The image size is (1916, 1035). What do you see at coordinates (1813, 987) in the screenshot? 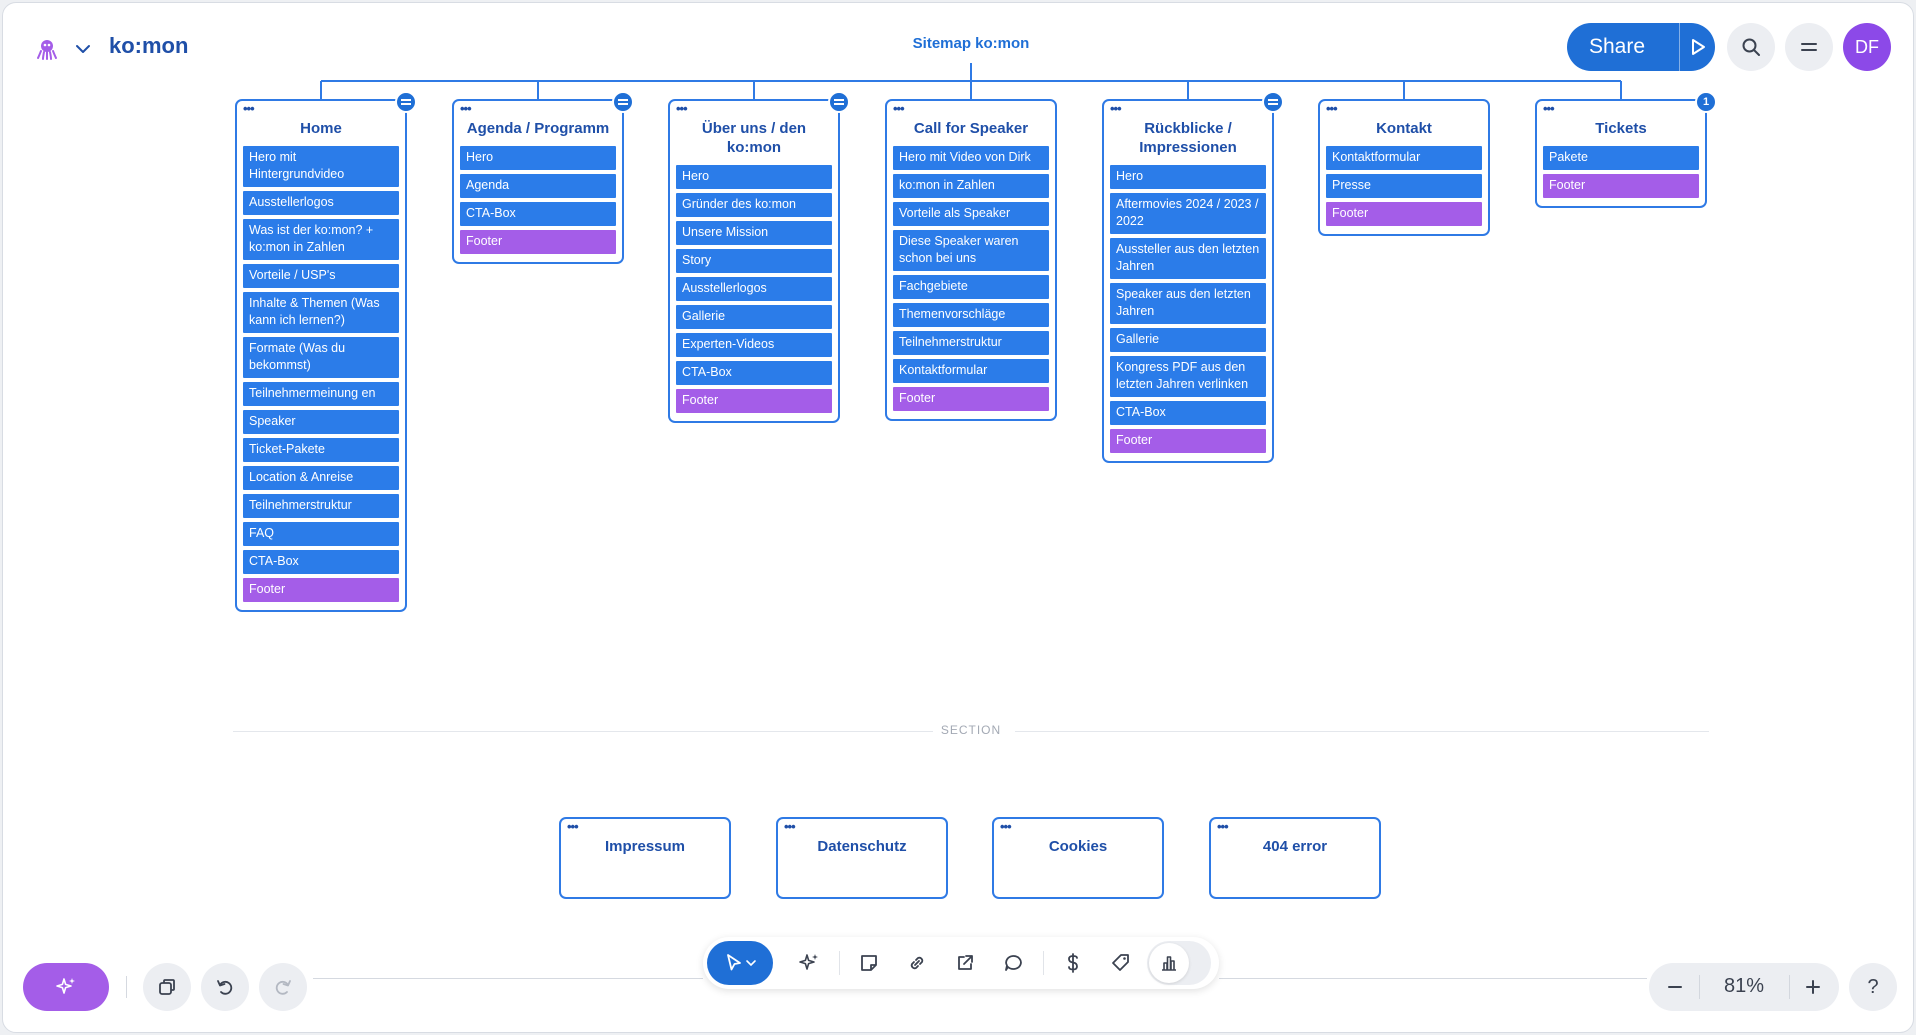
I see `zoom-in-button` at bounding box center [1813, 987].